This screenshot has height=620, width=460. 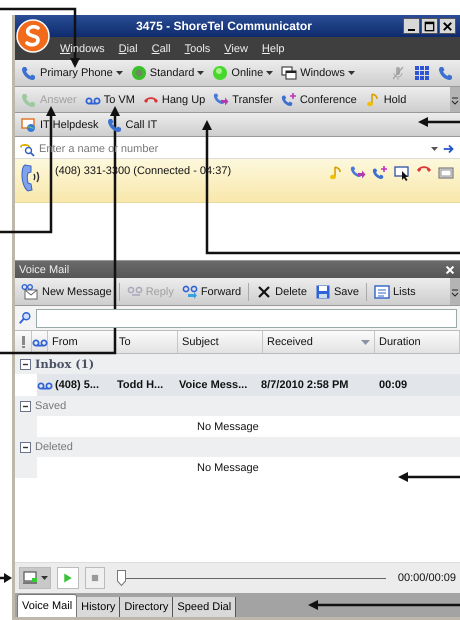 What do you see at coordinates (281, 291) in the screenshot?
I see `delete-button: Delete` at bounding box center [281, 291].